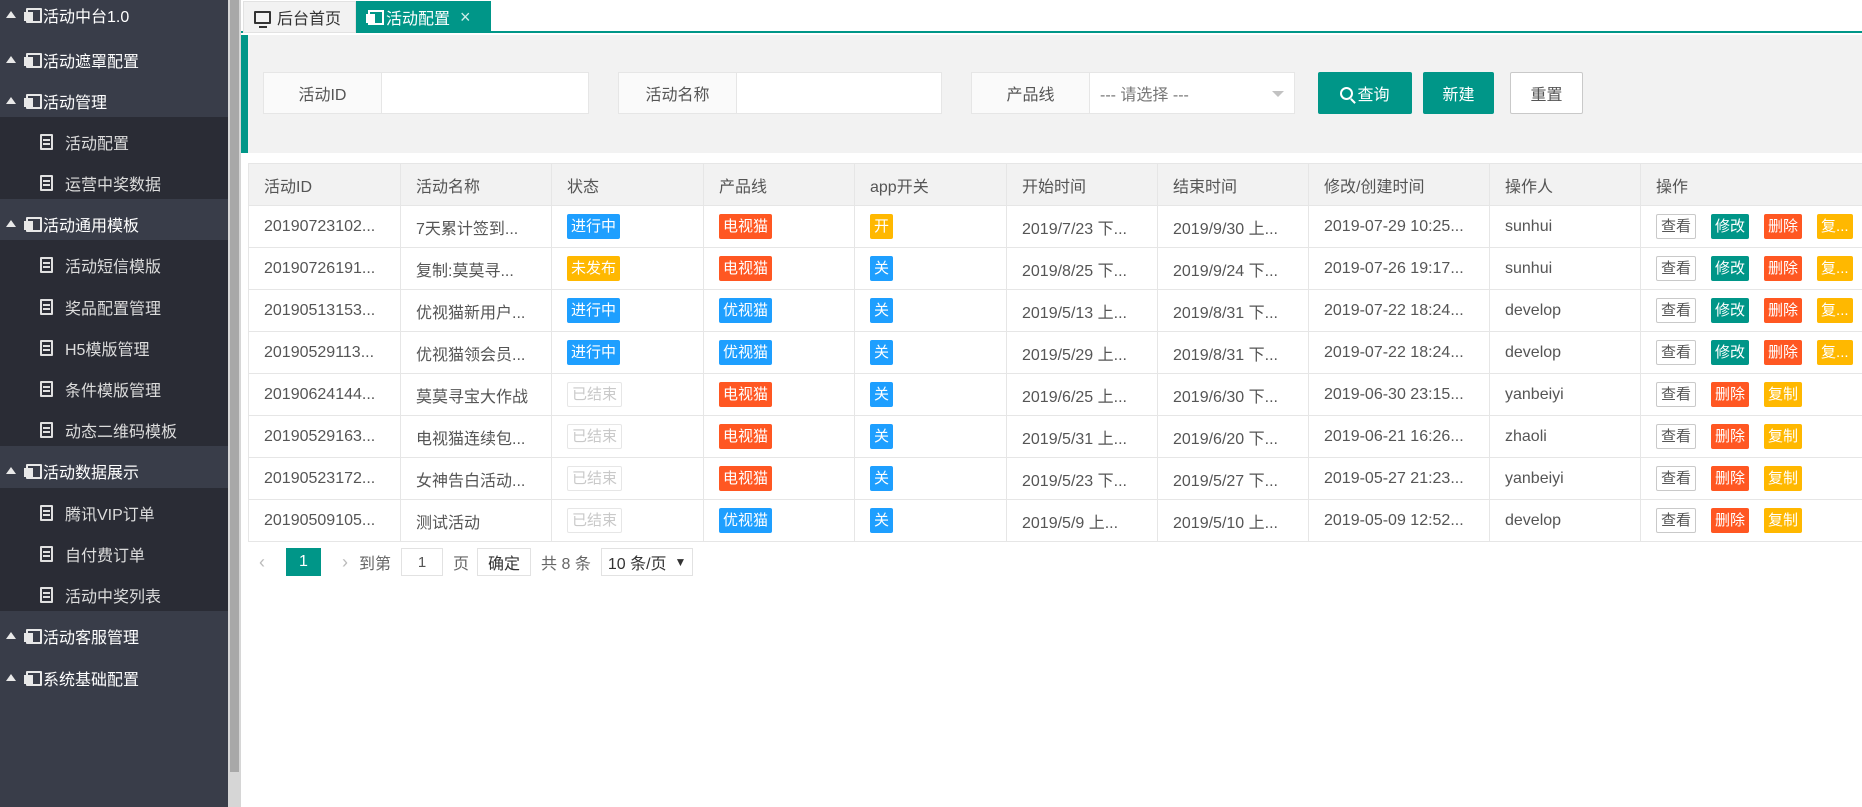 Image resolution: width=1862 pixels, height=807 pixels. What do you see at coordinates (1144, 95) in the screenshot?
I see `product-line-selected: --- 请选择 ---` at bounding box center [1144, 95].